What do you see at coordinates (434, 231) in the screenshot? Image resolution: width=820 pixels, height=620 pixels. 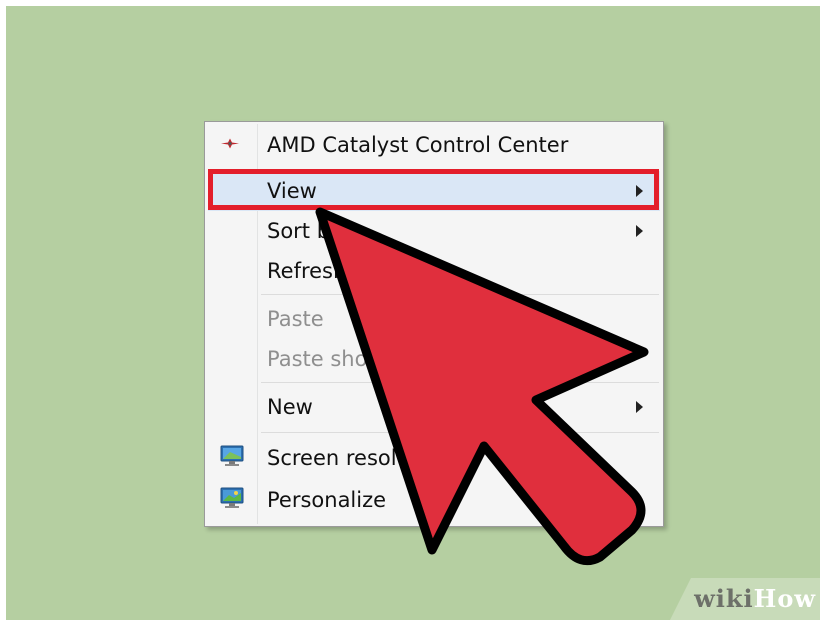 I see `menu-item-sort-by: Sort b` at bounding box center [434, 231].